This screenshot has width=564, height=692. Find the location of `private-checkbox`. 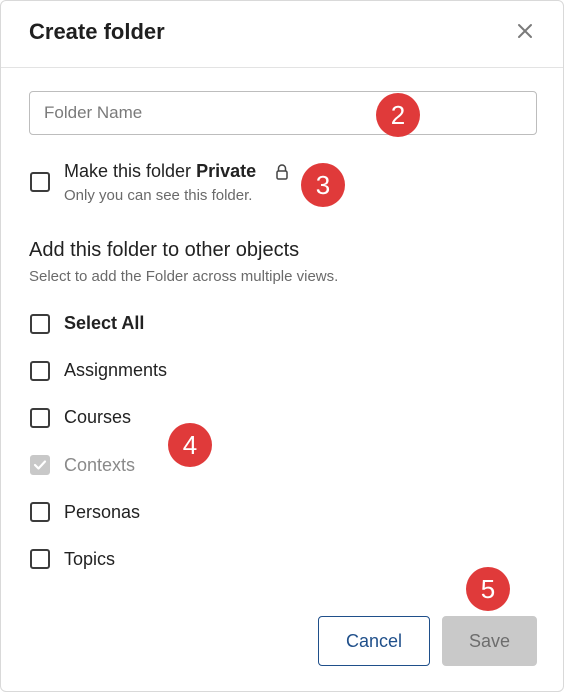

private-checkbox is located at coordinates (40, 182).